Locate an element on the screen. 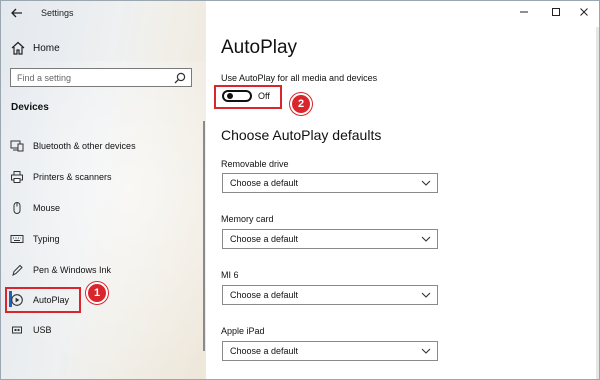 Image resolution: width=600 pixels, height=380 pixels. title-bar: Settings is located at coordinates (103, 14).